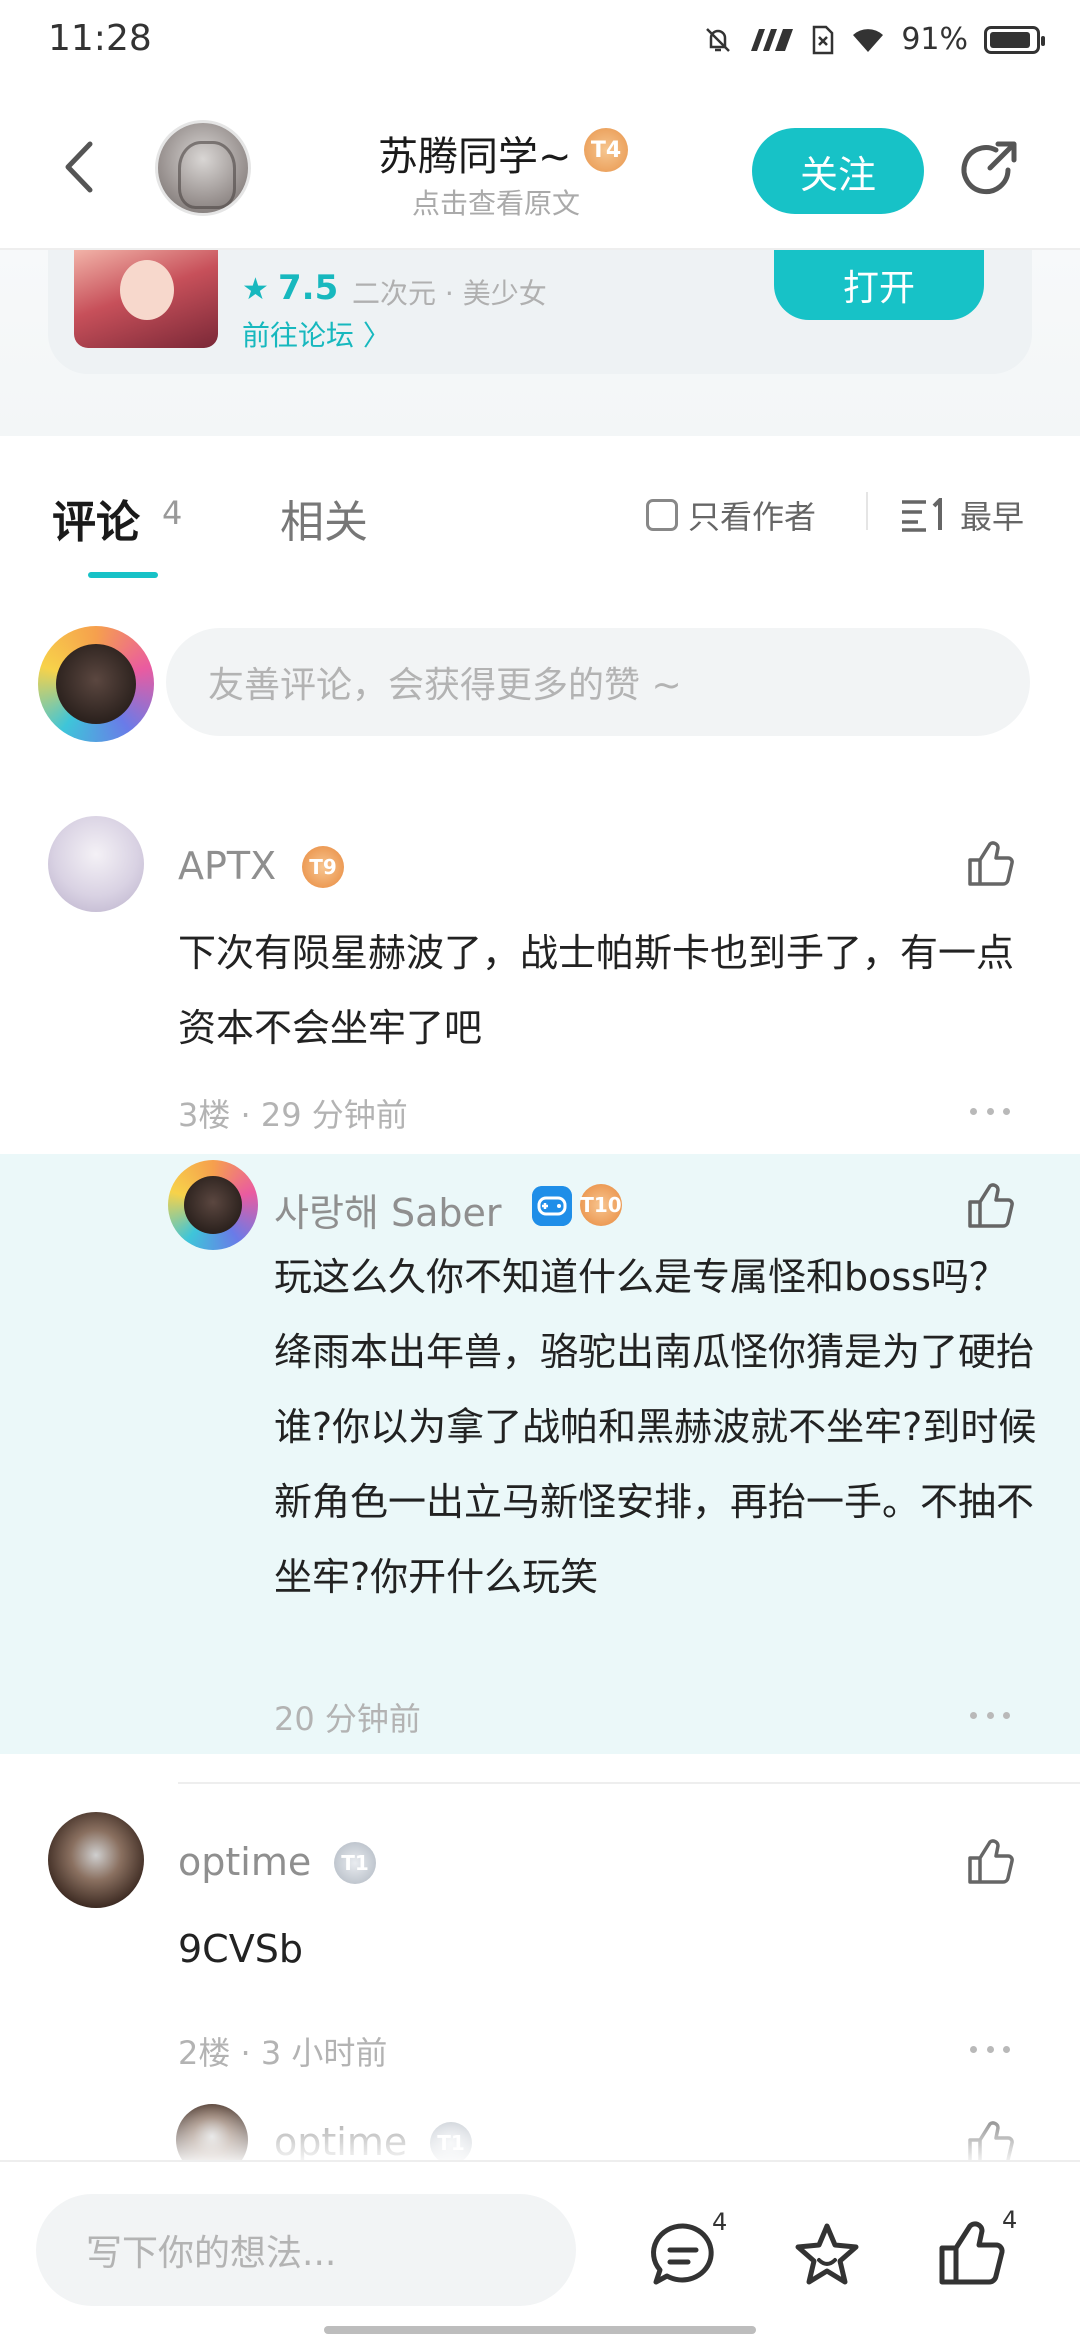  What do you see at coordinates (316, 334) in the screenshot?
I see `go-to-forum-link: 前往论坛 〉` at bounding box center [316, 334].